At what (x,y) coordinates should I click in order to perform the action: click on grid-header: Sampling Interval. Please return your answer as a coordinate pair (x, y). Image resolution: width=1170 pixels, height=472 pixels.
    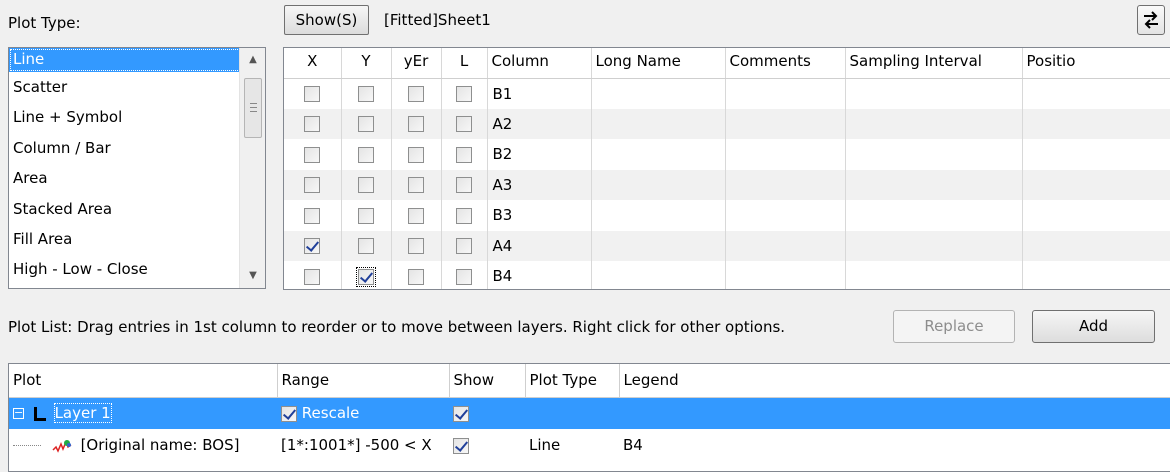
    Looking at the image, I should click on (934, 63).